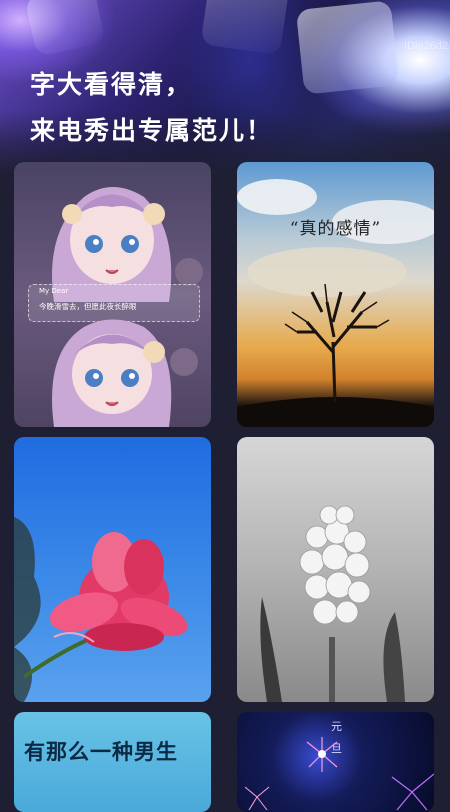 The height and width of the screenshot is (812, 450). What do you see at coordinates (54, 291) in the screenshot?
I see `banner-title: My Dear` at bounding box center [54, 291].